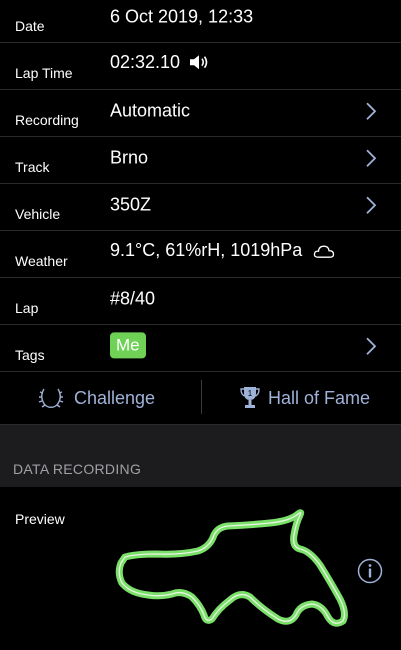  What do you see at coordinates (200, 301) in the screenshot?
I see `row-lap: Lap #8/40` at bounding box center [200, 301].